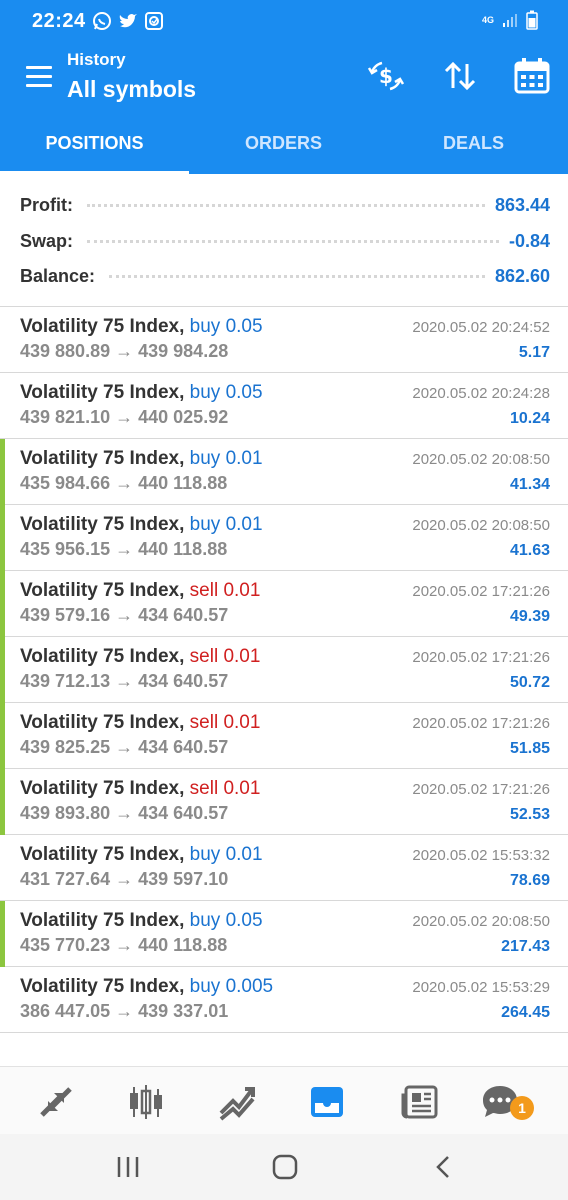 The image size is (568, 1200). I want to click on deal-close-price: 439 597.10, so click(183, 879).